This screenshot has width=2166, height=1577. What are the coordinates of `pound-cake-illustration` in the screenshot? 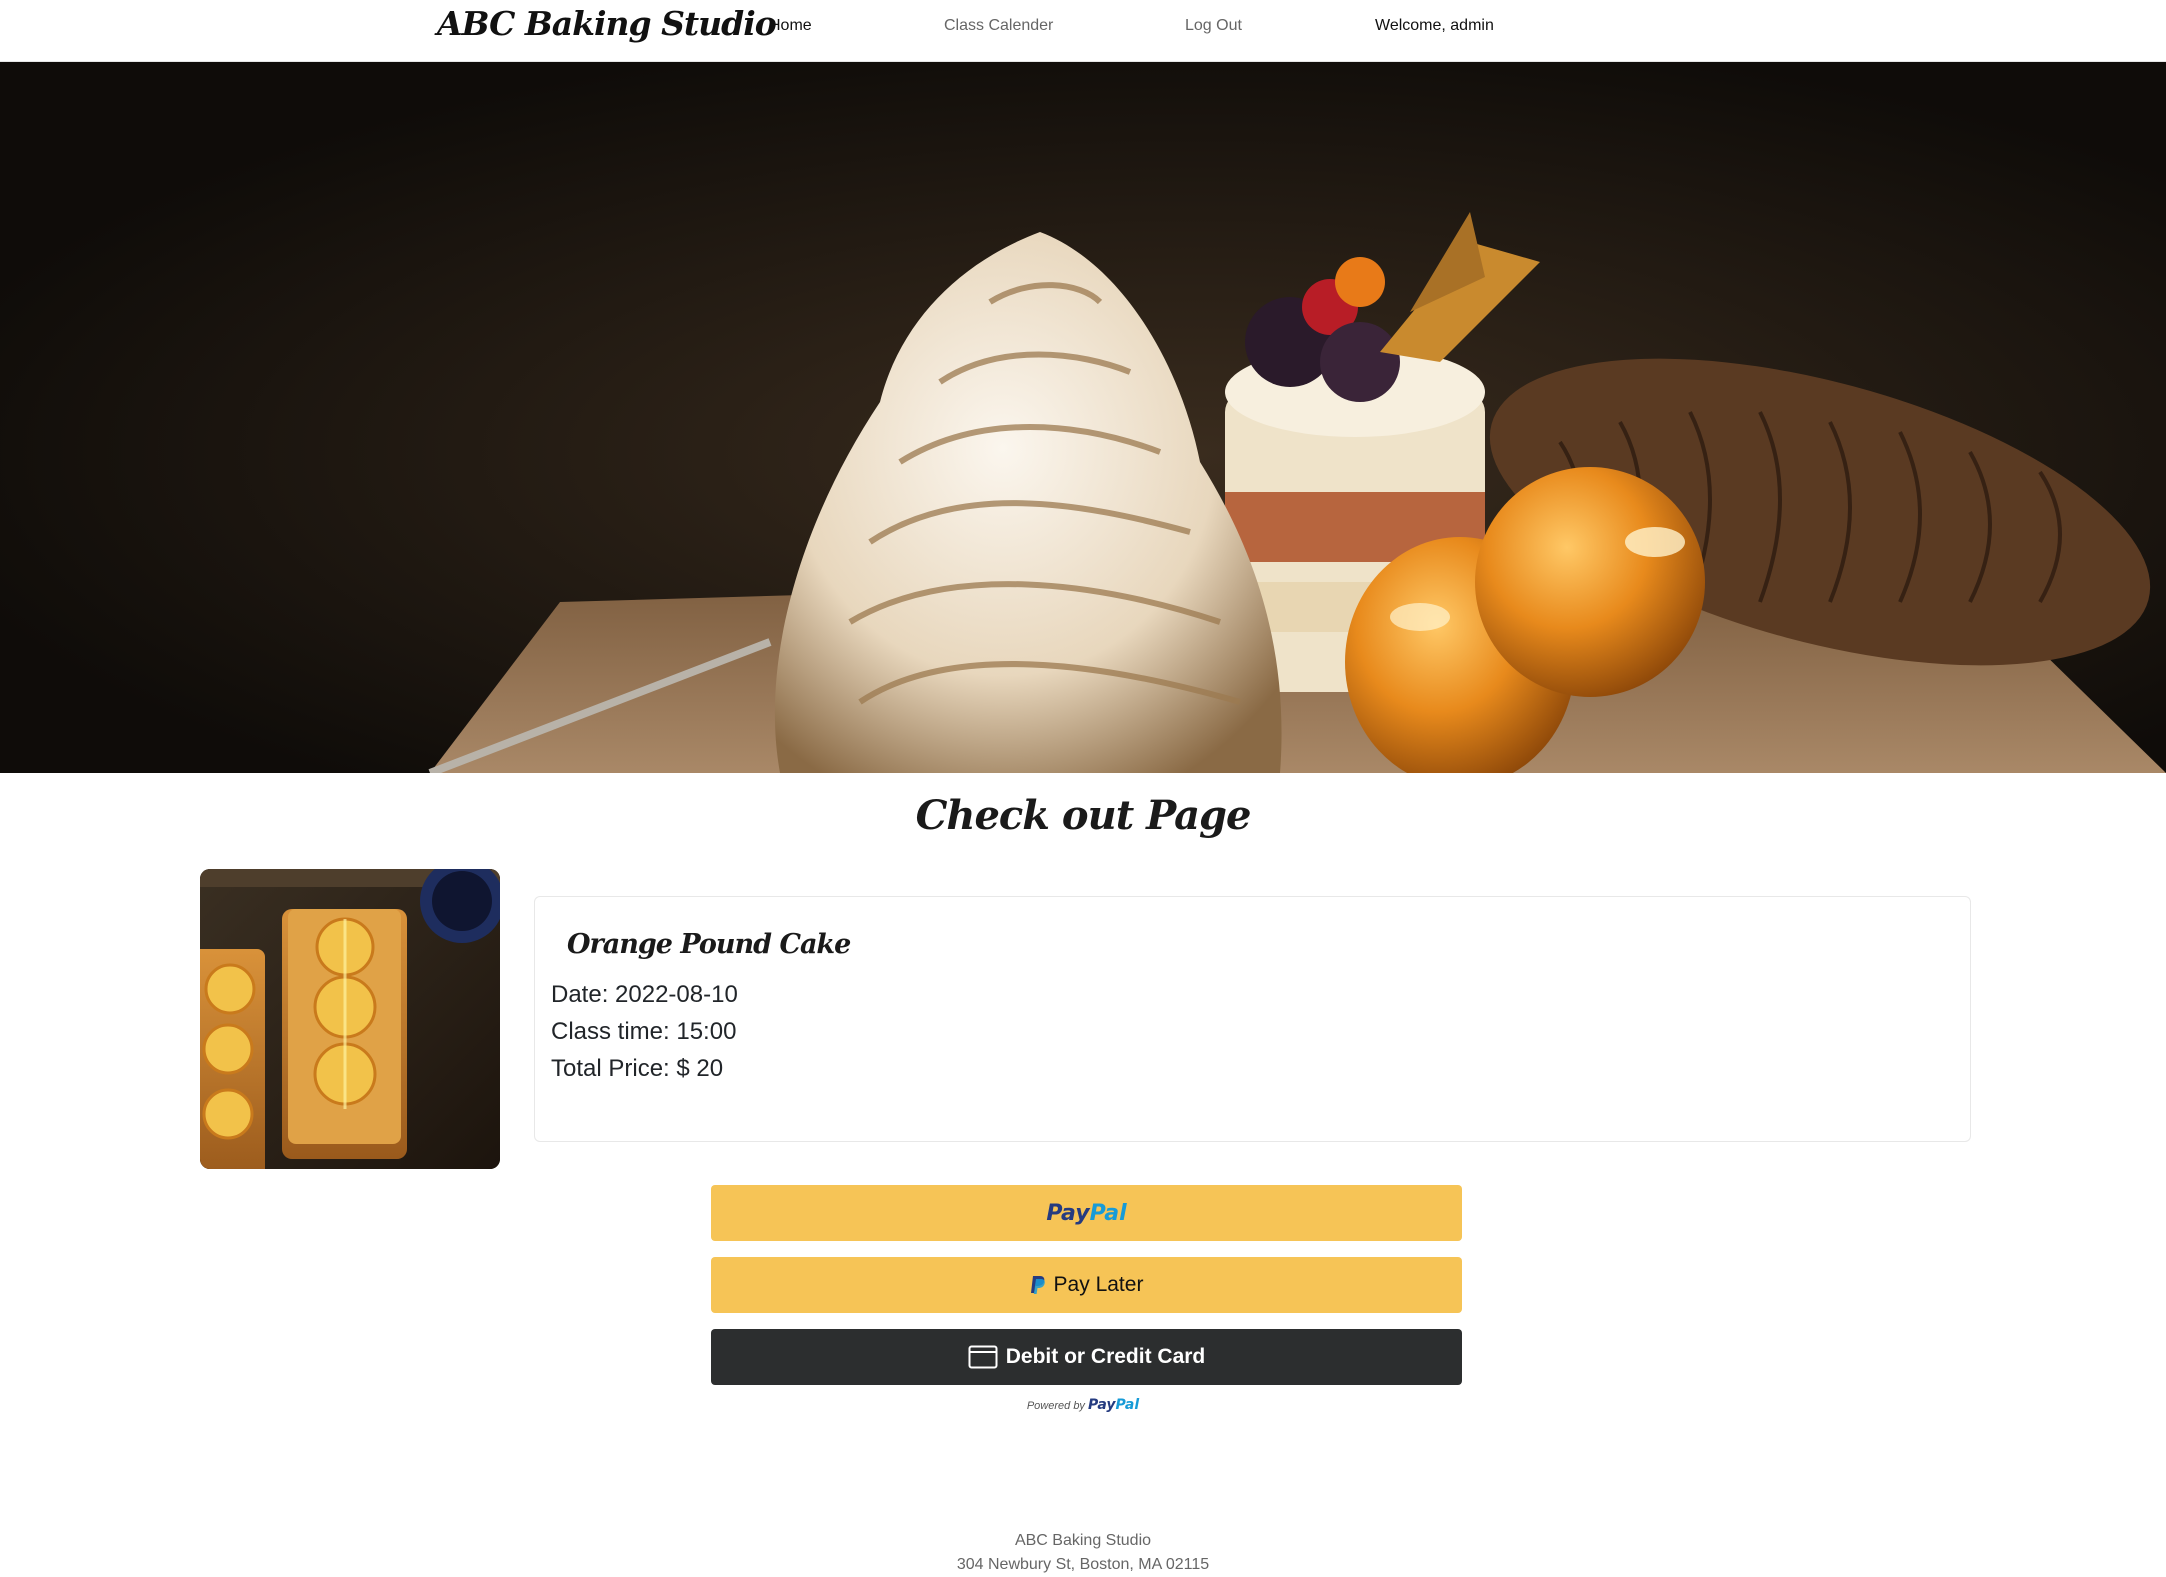 It's located at (350, 1019).